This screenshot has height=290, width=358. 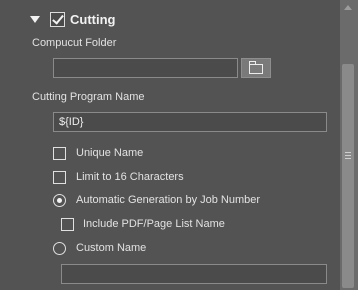 What do you see at coordinates (111, 248) in the screenshot?
I see `custom-name-label: Custom Name` at bounding box center [111, 248].